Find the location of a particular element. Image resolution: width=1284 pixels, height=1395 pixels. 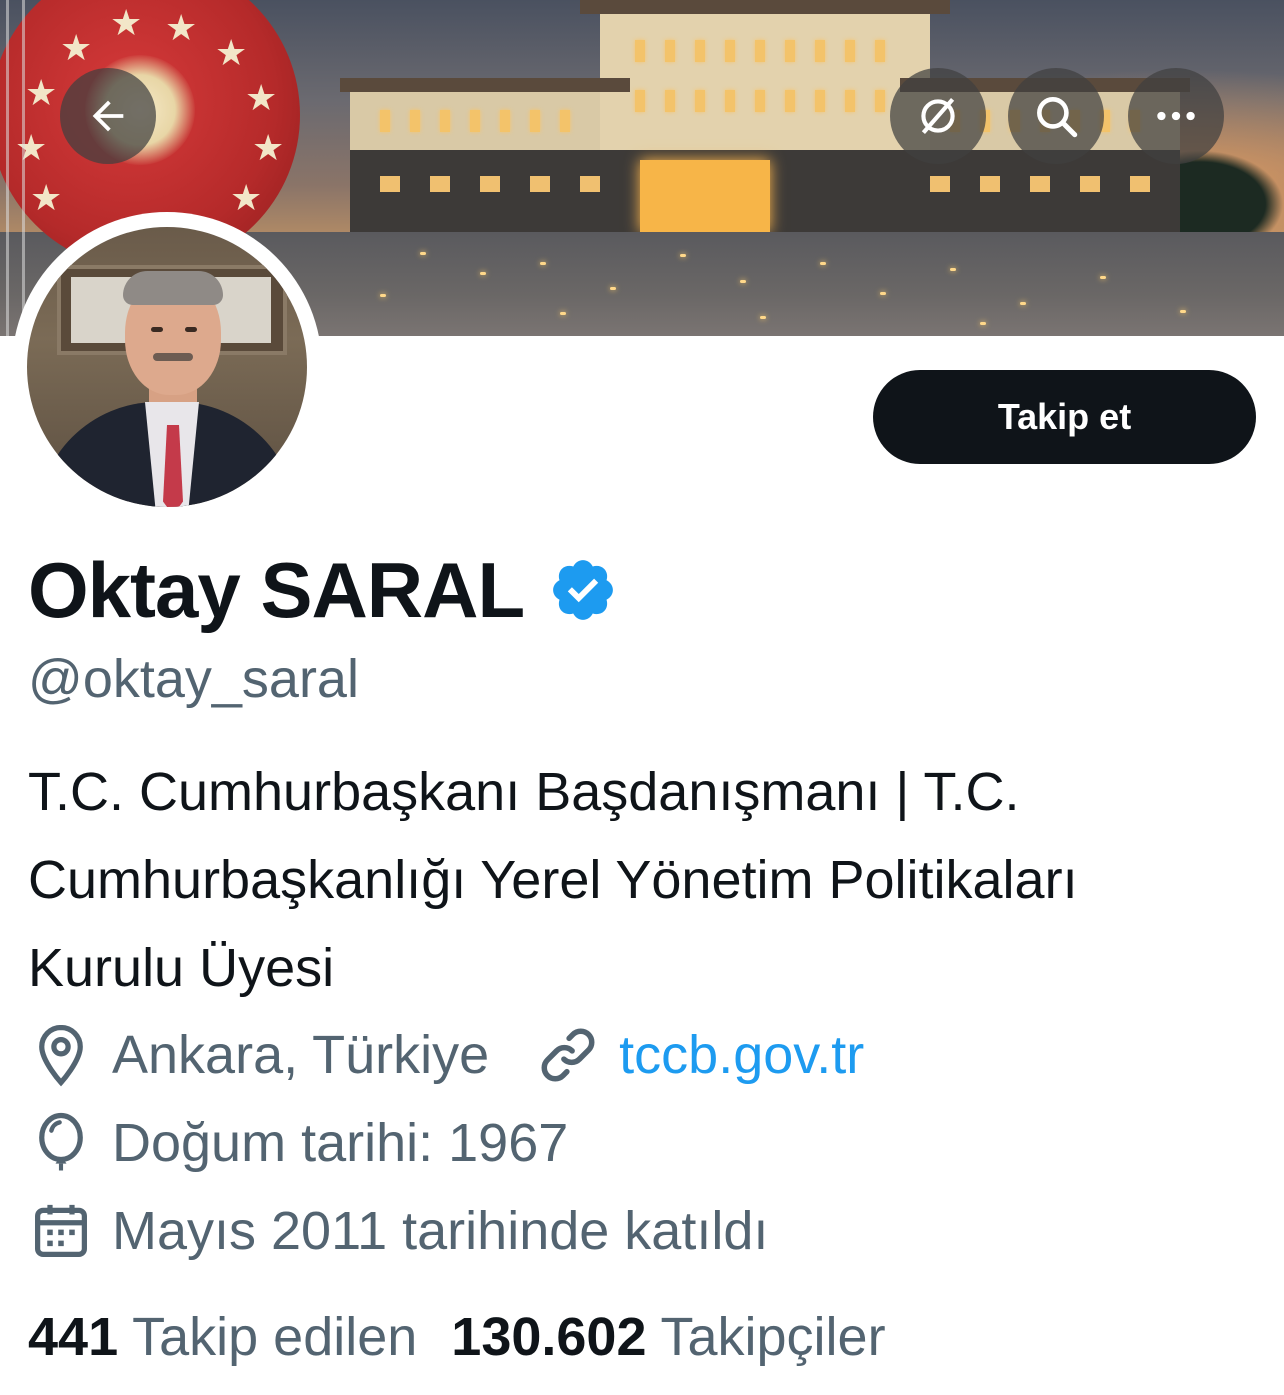

hide-reposts-button is located at coordinates (938, 116).